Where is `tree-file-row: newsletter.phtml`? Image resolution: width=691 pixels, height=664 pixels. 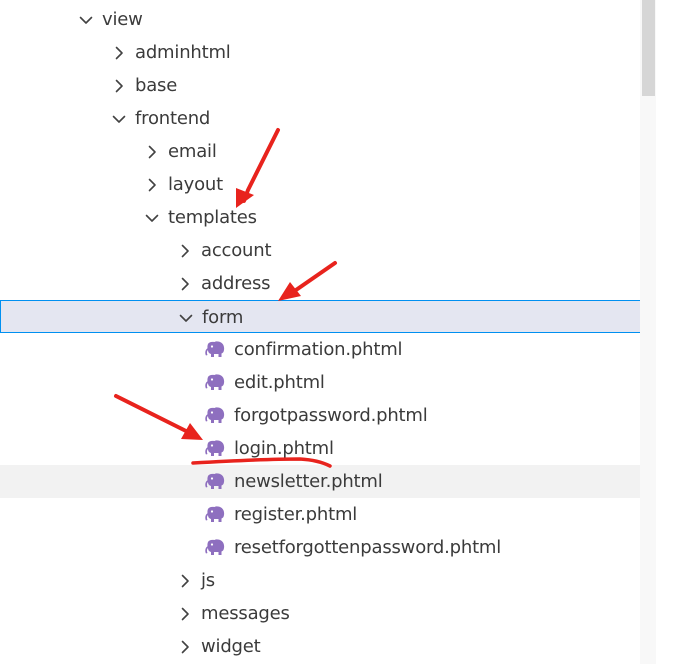
tree-file-row: newsletter.phtml is located at coordinates (328, 481).